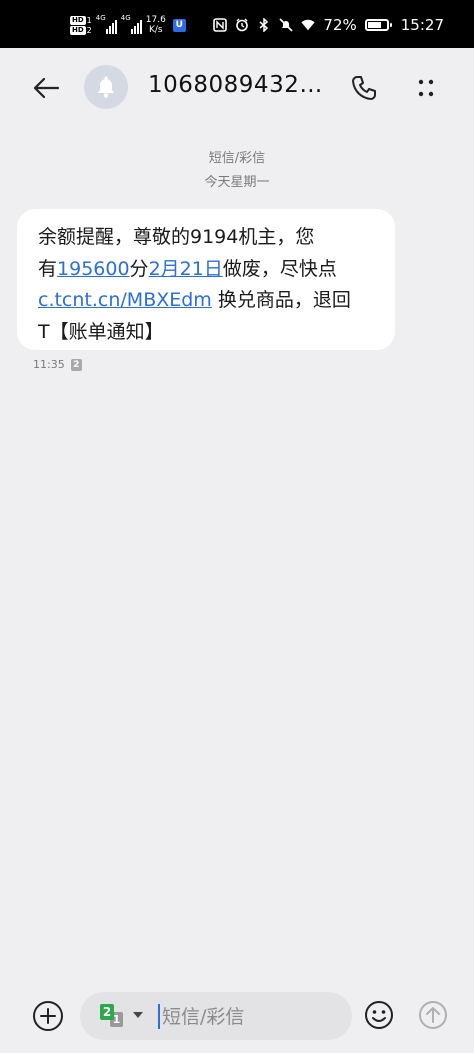 This screenshot has height=1053, width=474. I want to click on message-timestamp: 11:35 2, so click(57, 364).